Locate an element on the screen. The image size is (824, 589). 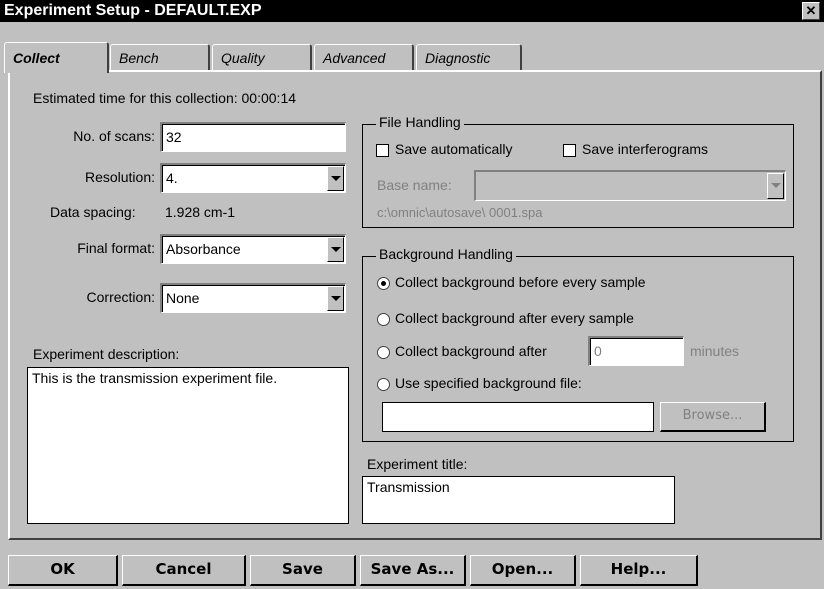
save-interferograms-checkbox is located at coordinates (569, 150).